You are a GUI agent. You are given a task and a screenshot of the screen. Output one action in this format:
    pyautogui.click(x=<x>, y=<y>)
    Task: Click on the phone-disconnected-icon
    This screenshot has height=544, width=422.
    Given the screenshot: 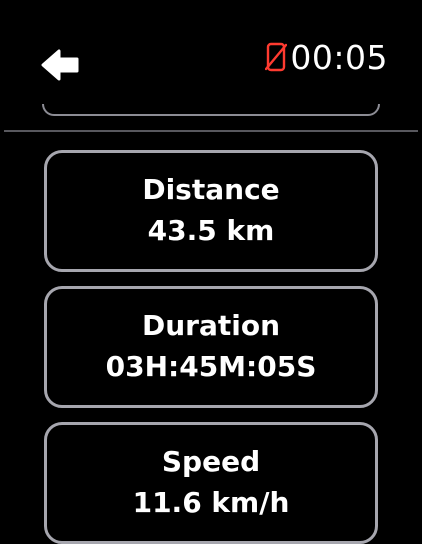 What is the action you would take?
    pyautogui.click(x=276, y=57)
    